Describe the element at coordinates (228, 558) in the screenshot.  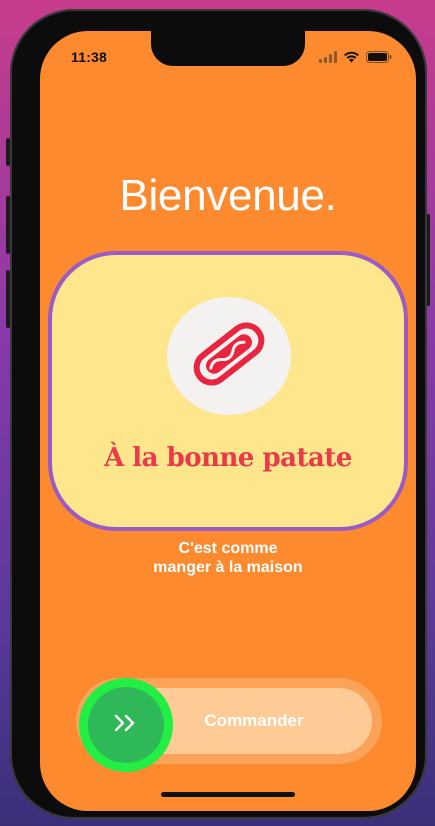
I see `tagline: C'est comme manger à la maison` at that location.